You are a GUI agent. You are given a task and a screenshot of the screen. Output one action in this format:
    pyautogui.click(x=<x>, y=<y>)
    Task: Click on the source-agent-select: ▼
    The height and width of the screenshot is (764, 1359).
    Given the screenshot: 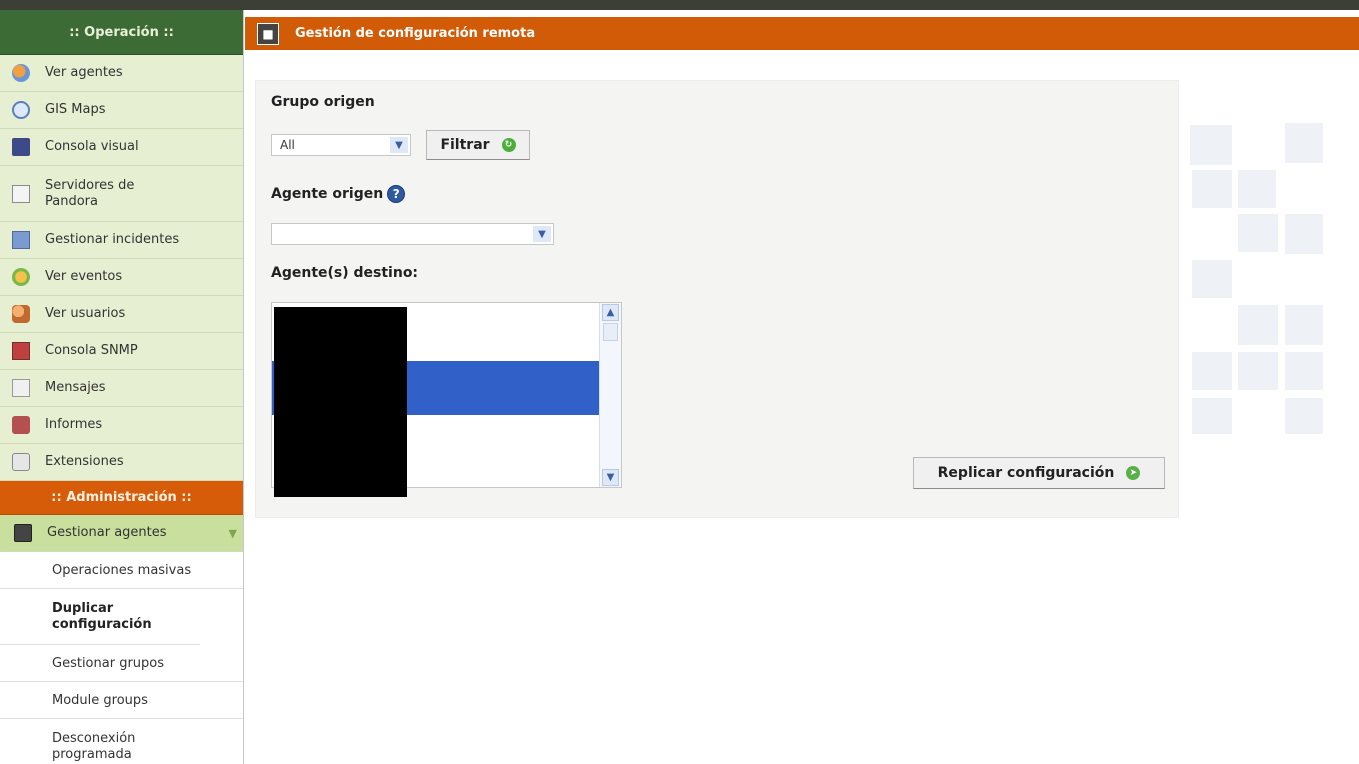 What is the action you would take?
    pyautogui.click(x=412, y=234)
    